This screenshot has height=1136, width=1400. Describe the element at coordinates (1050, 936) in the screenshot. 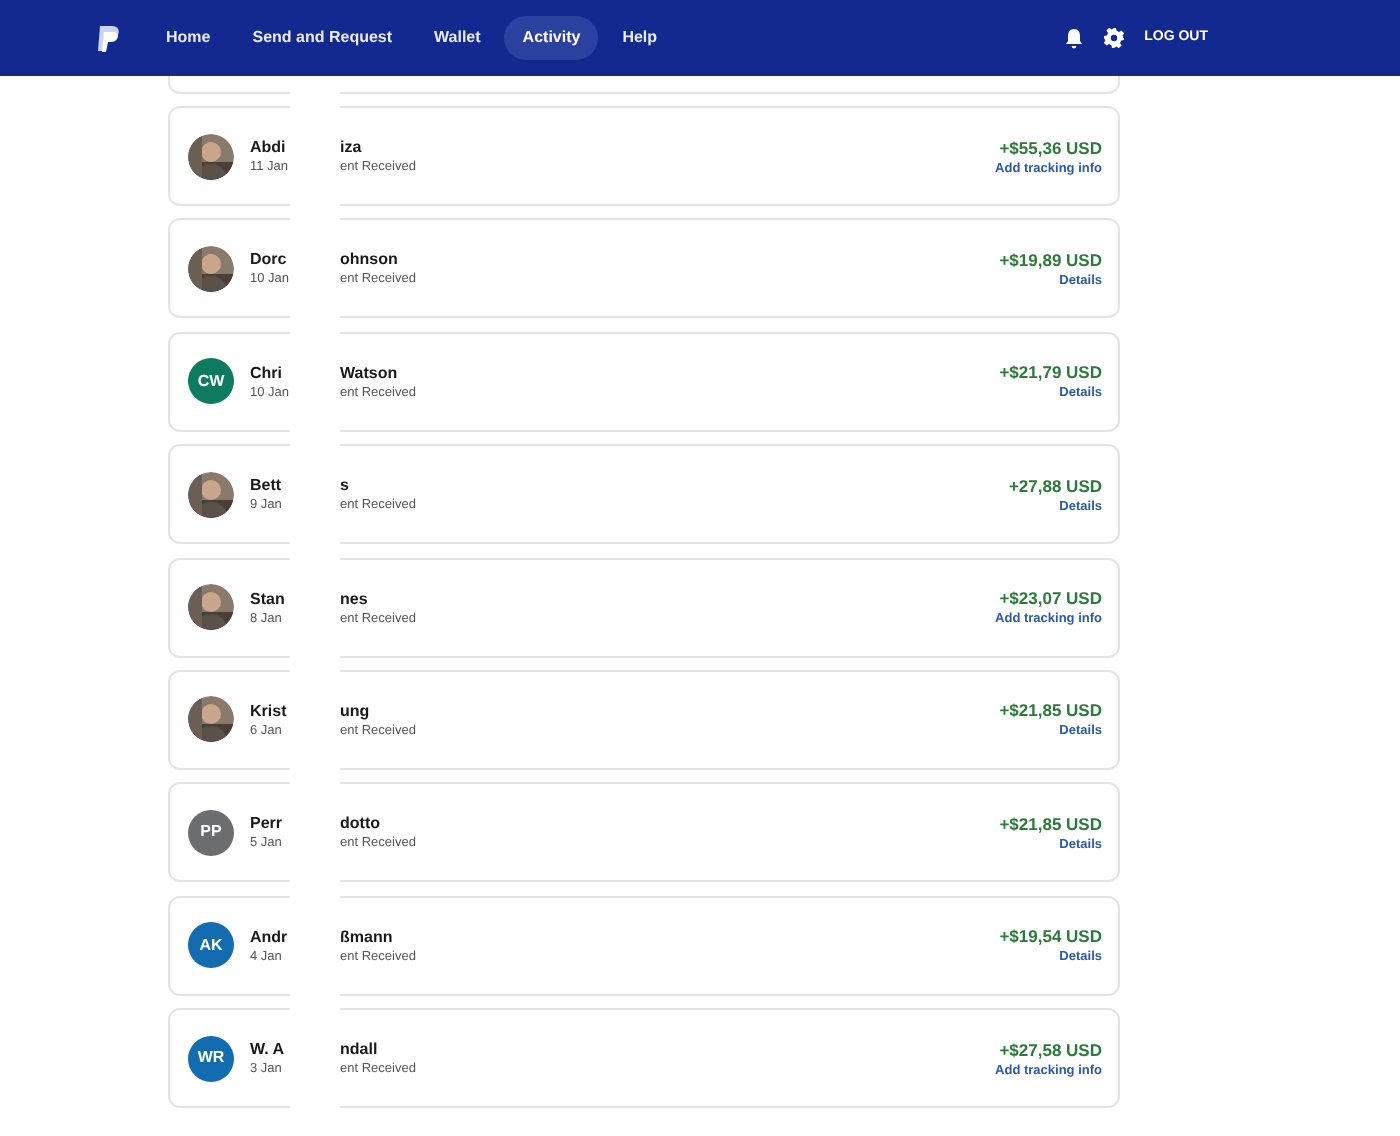

I see `amount-text: +$19,54 USD` at that location.